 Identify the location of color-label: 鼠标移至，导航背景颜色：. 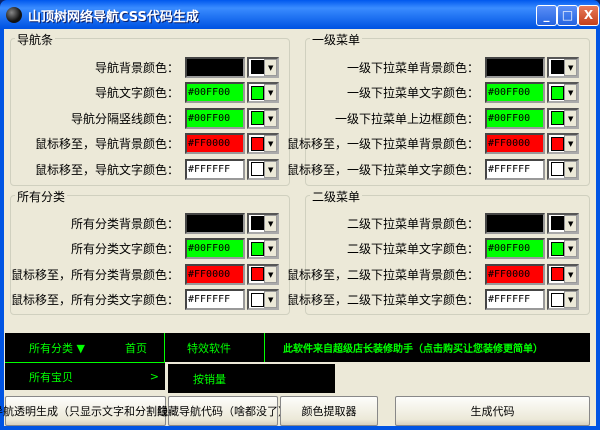
(106, 144).